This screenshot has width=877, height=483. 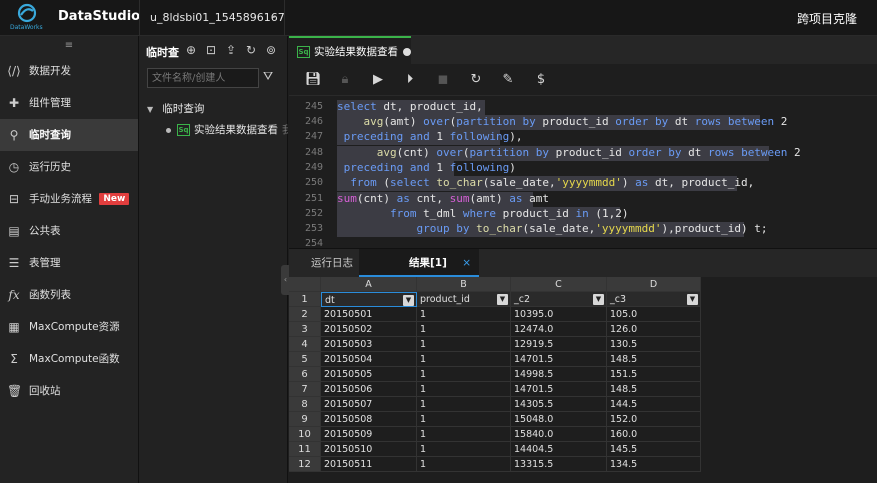 What do you see at coordinates (69, 103) in the screenshot?
I see `sidebar-item-component-management: ✚ 组件管理` at bounding box center [69, 103].